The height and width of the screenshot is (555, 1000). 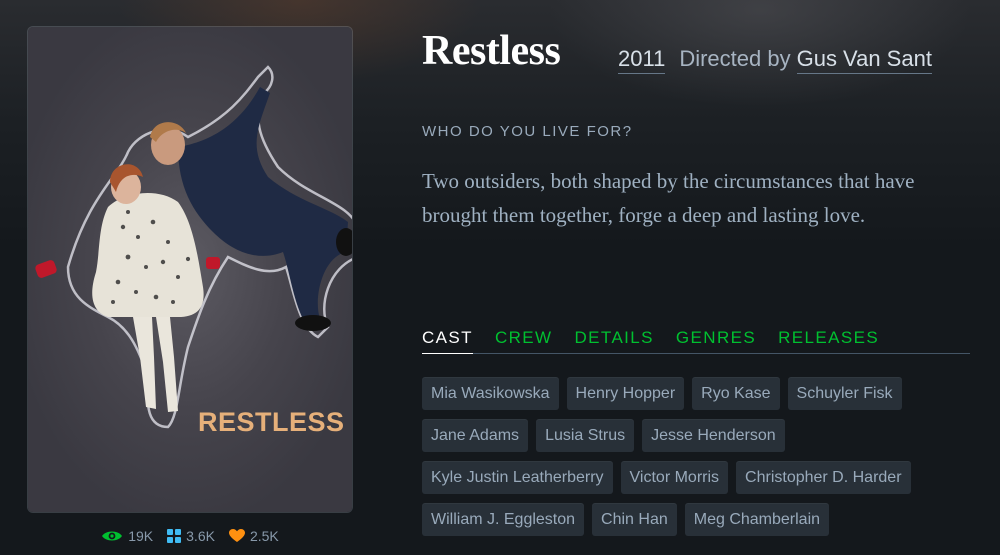 What do you see at coordinates (271, 422) in the screenshot?
I see `poster-title-text: RESTLESS` at bounding box center [271, 422].